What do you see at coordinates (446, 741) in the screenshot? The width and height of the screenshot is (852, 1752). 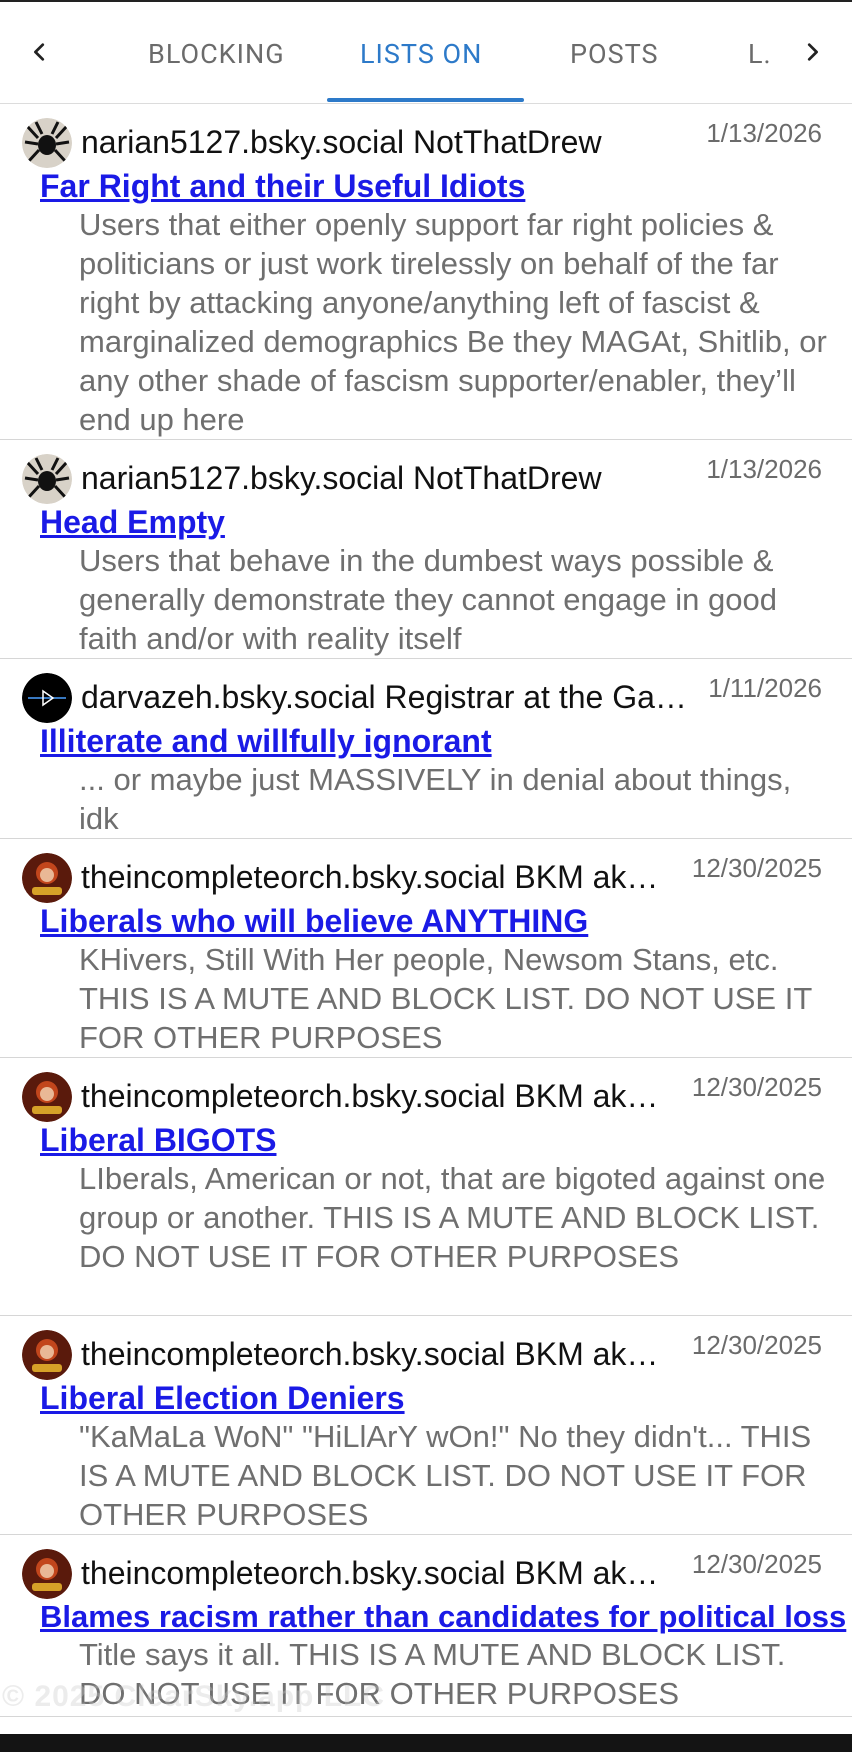 I see `list-title-link: Illiterate and willfully ignorant` at bounding box center [446, 741].